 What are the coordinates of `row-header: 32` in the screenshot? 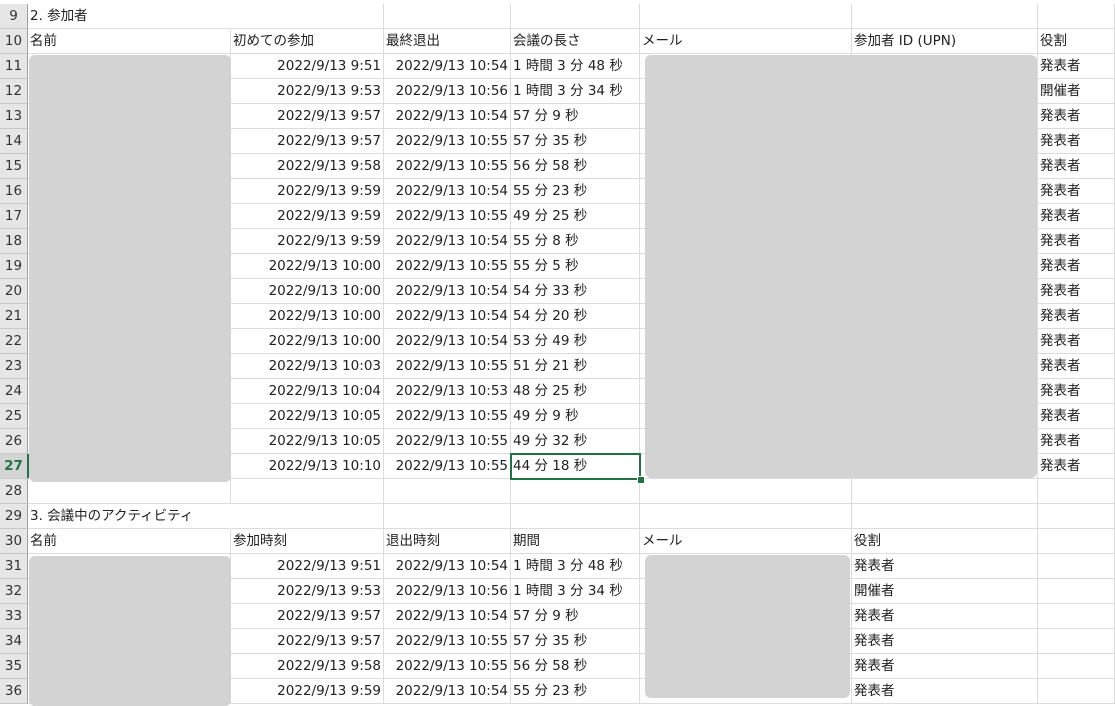 It's located at (14, 591).